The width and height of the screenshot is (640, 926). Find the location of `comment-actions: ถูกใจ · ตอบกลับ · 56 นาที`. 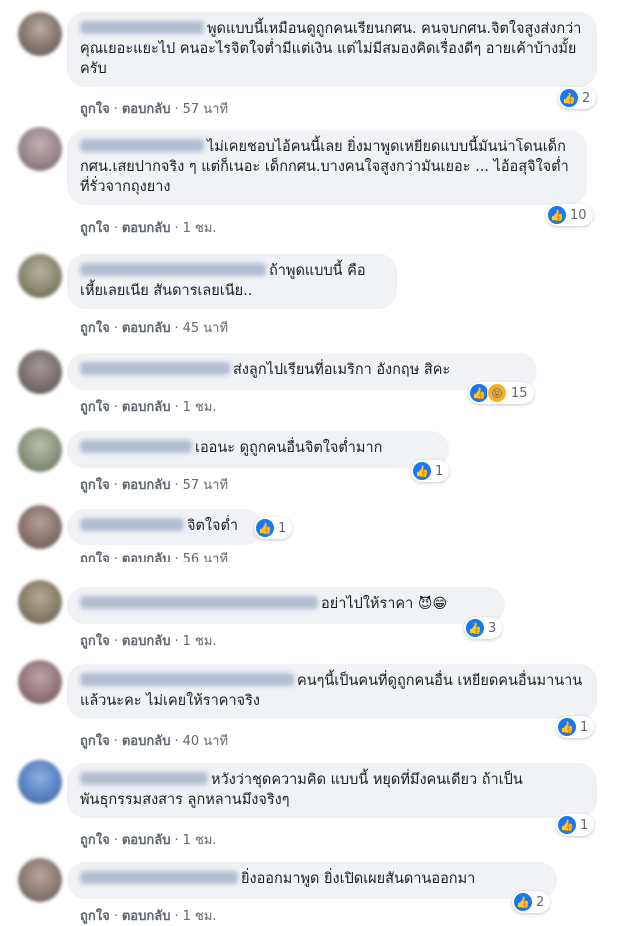

comment-actions: ถูกใจ · ตอบกลับ · 56 นาที is located at coordinates (154, 555).